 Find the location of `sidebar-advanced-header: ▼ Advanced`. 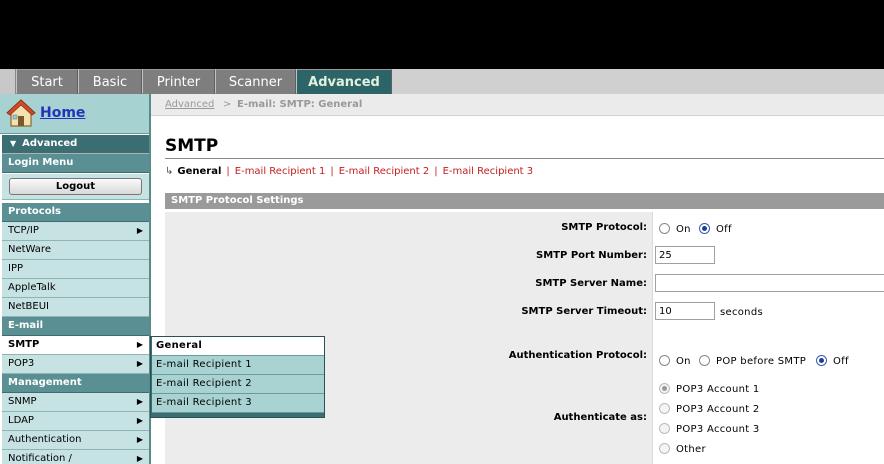

sidebar-advanced-header: ▼ Advanced is located at coordinates (75, 144).